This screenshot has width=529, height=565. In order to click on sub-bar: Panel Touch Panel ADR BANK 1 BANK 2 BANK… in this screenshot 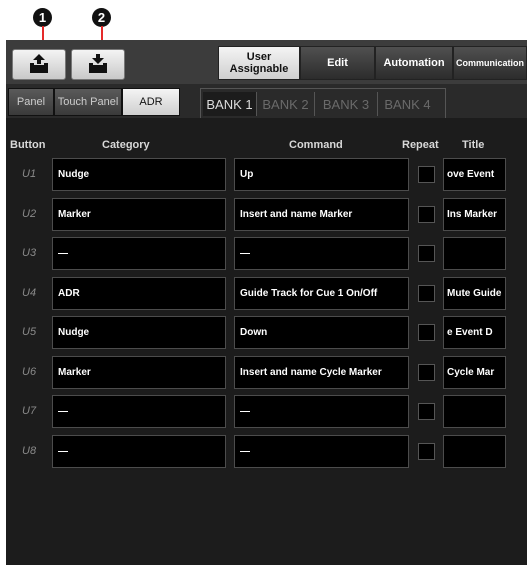, I will do `click(266, 101)`.